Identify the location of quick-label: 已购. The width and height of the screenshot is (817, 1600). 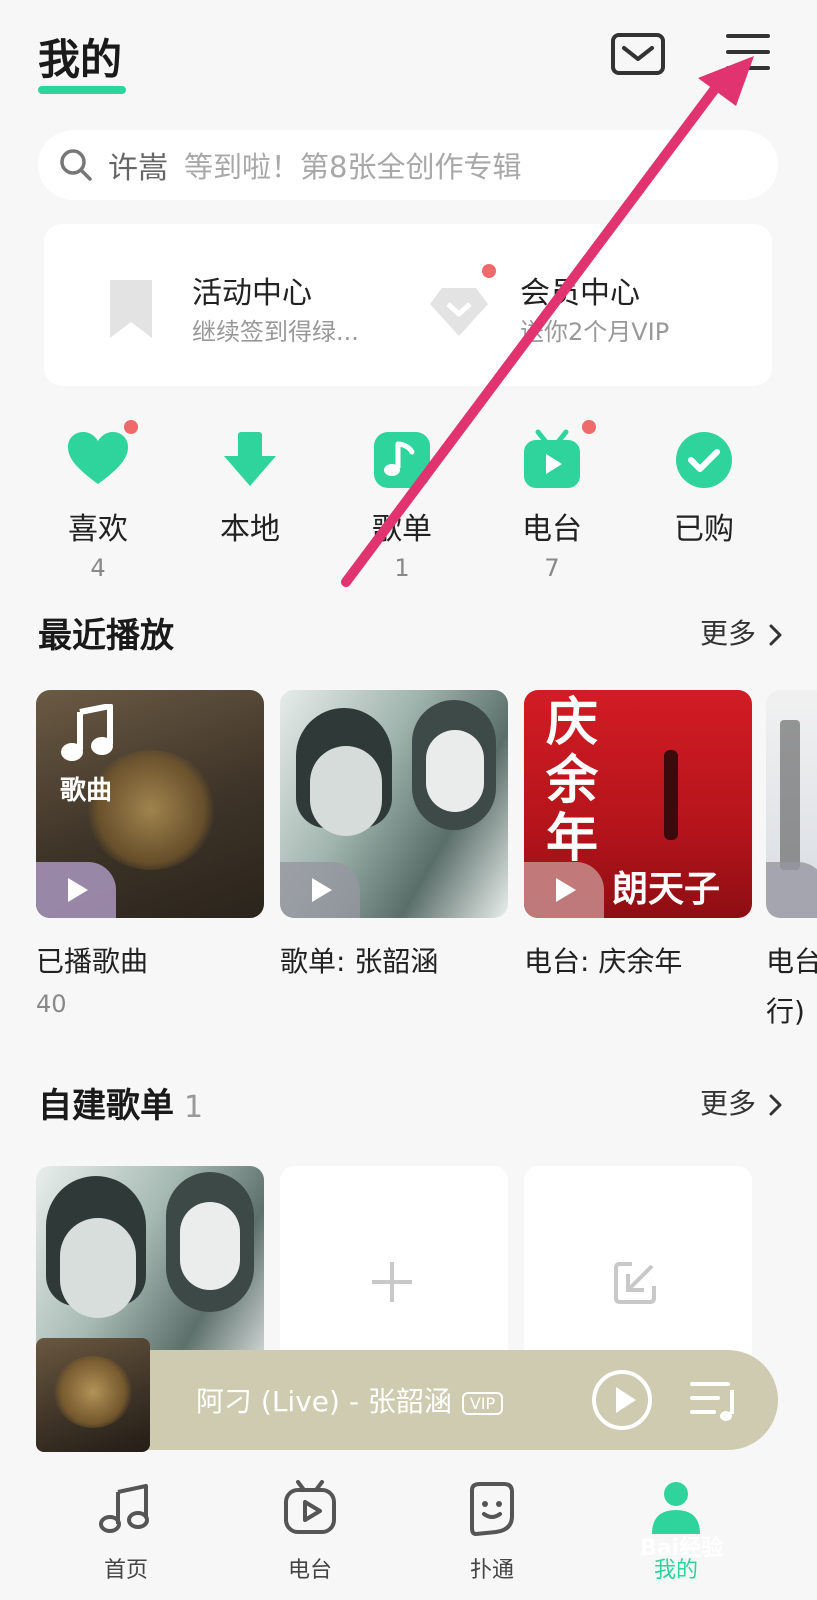
(704, 529).